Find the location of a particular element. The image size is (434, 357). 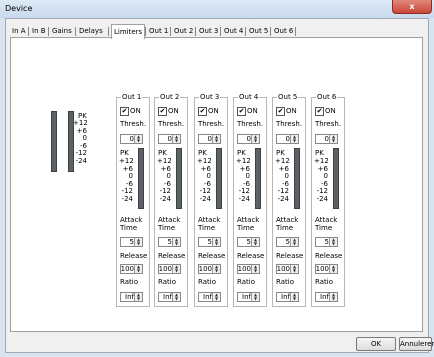

tab-out-5: Out 5 is located at coordinates (258, 31).